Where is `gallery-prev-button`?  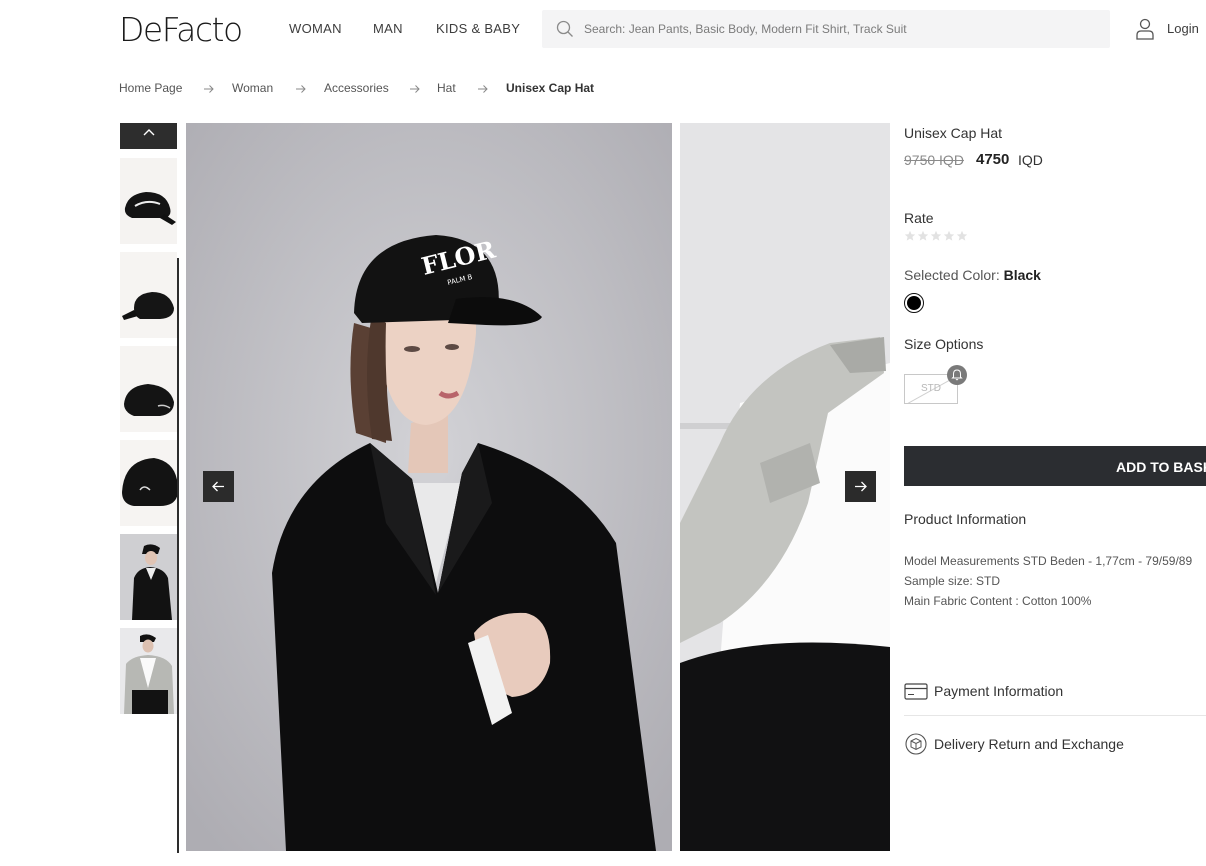
gallery-prev-button is located at coordinates (218, 486).